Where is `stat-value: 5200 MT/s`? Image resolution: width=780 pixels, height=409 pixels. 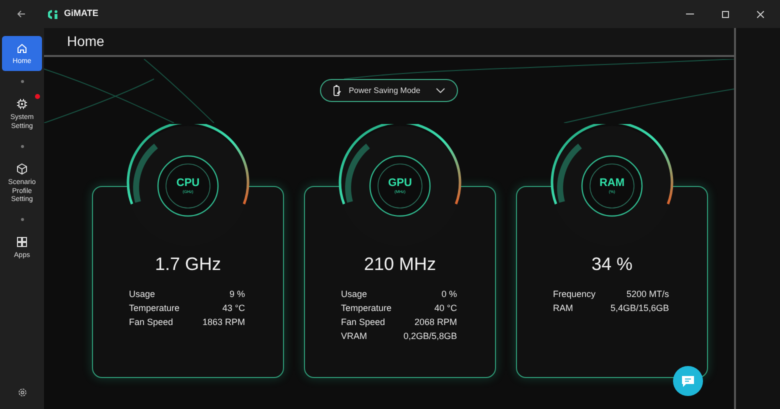 stat-value: 5200 MT/s is located at coordinates (647, 294).